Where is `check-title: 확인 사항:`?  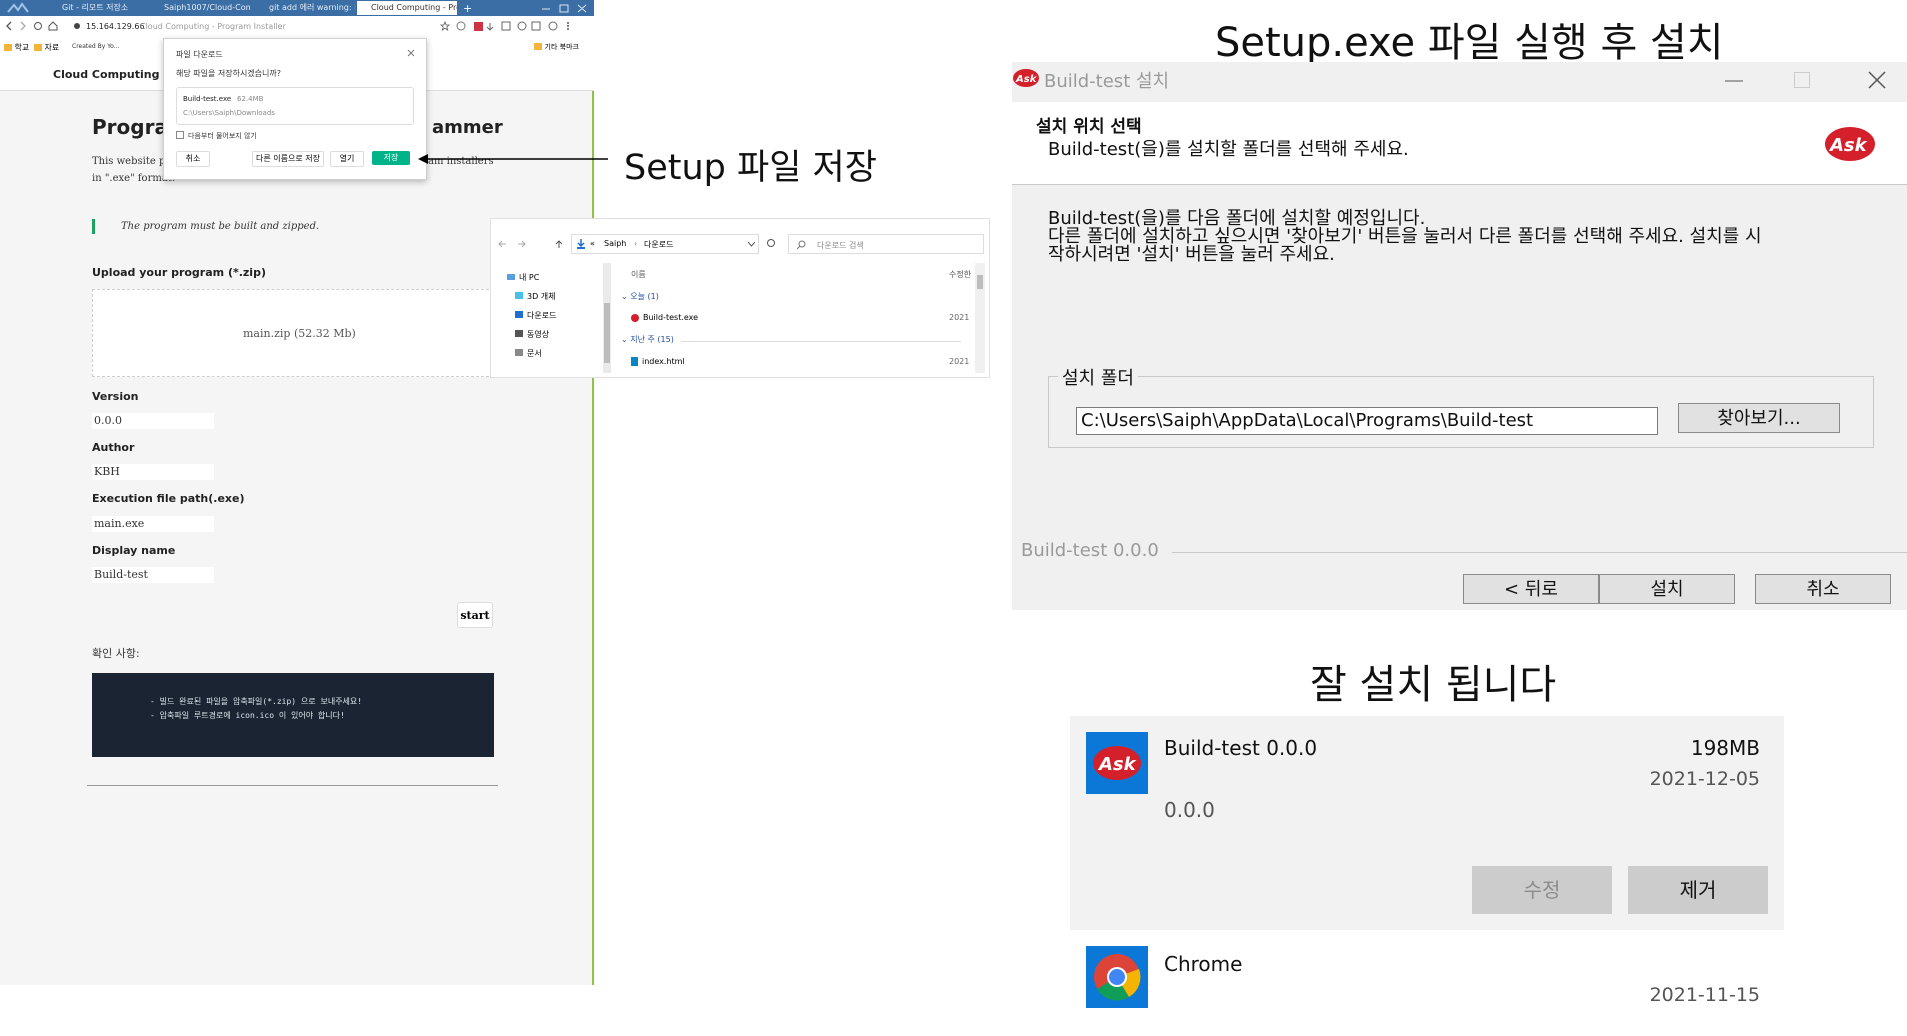 check-title: 확인 사항: is located at coordinates (116, 653).